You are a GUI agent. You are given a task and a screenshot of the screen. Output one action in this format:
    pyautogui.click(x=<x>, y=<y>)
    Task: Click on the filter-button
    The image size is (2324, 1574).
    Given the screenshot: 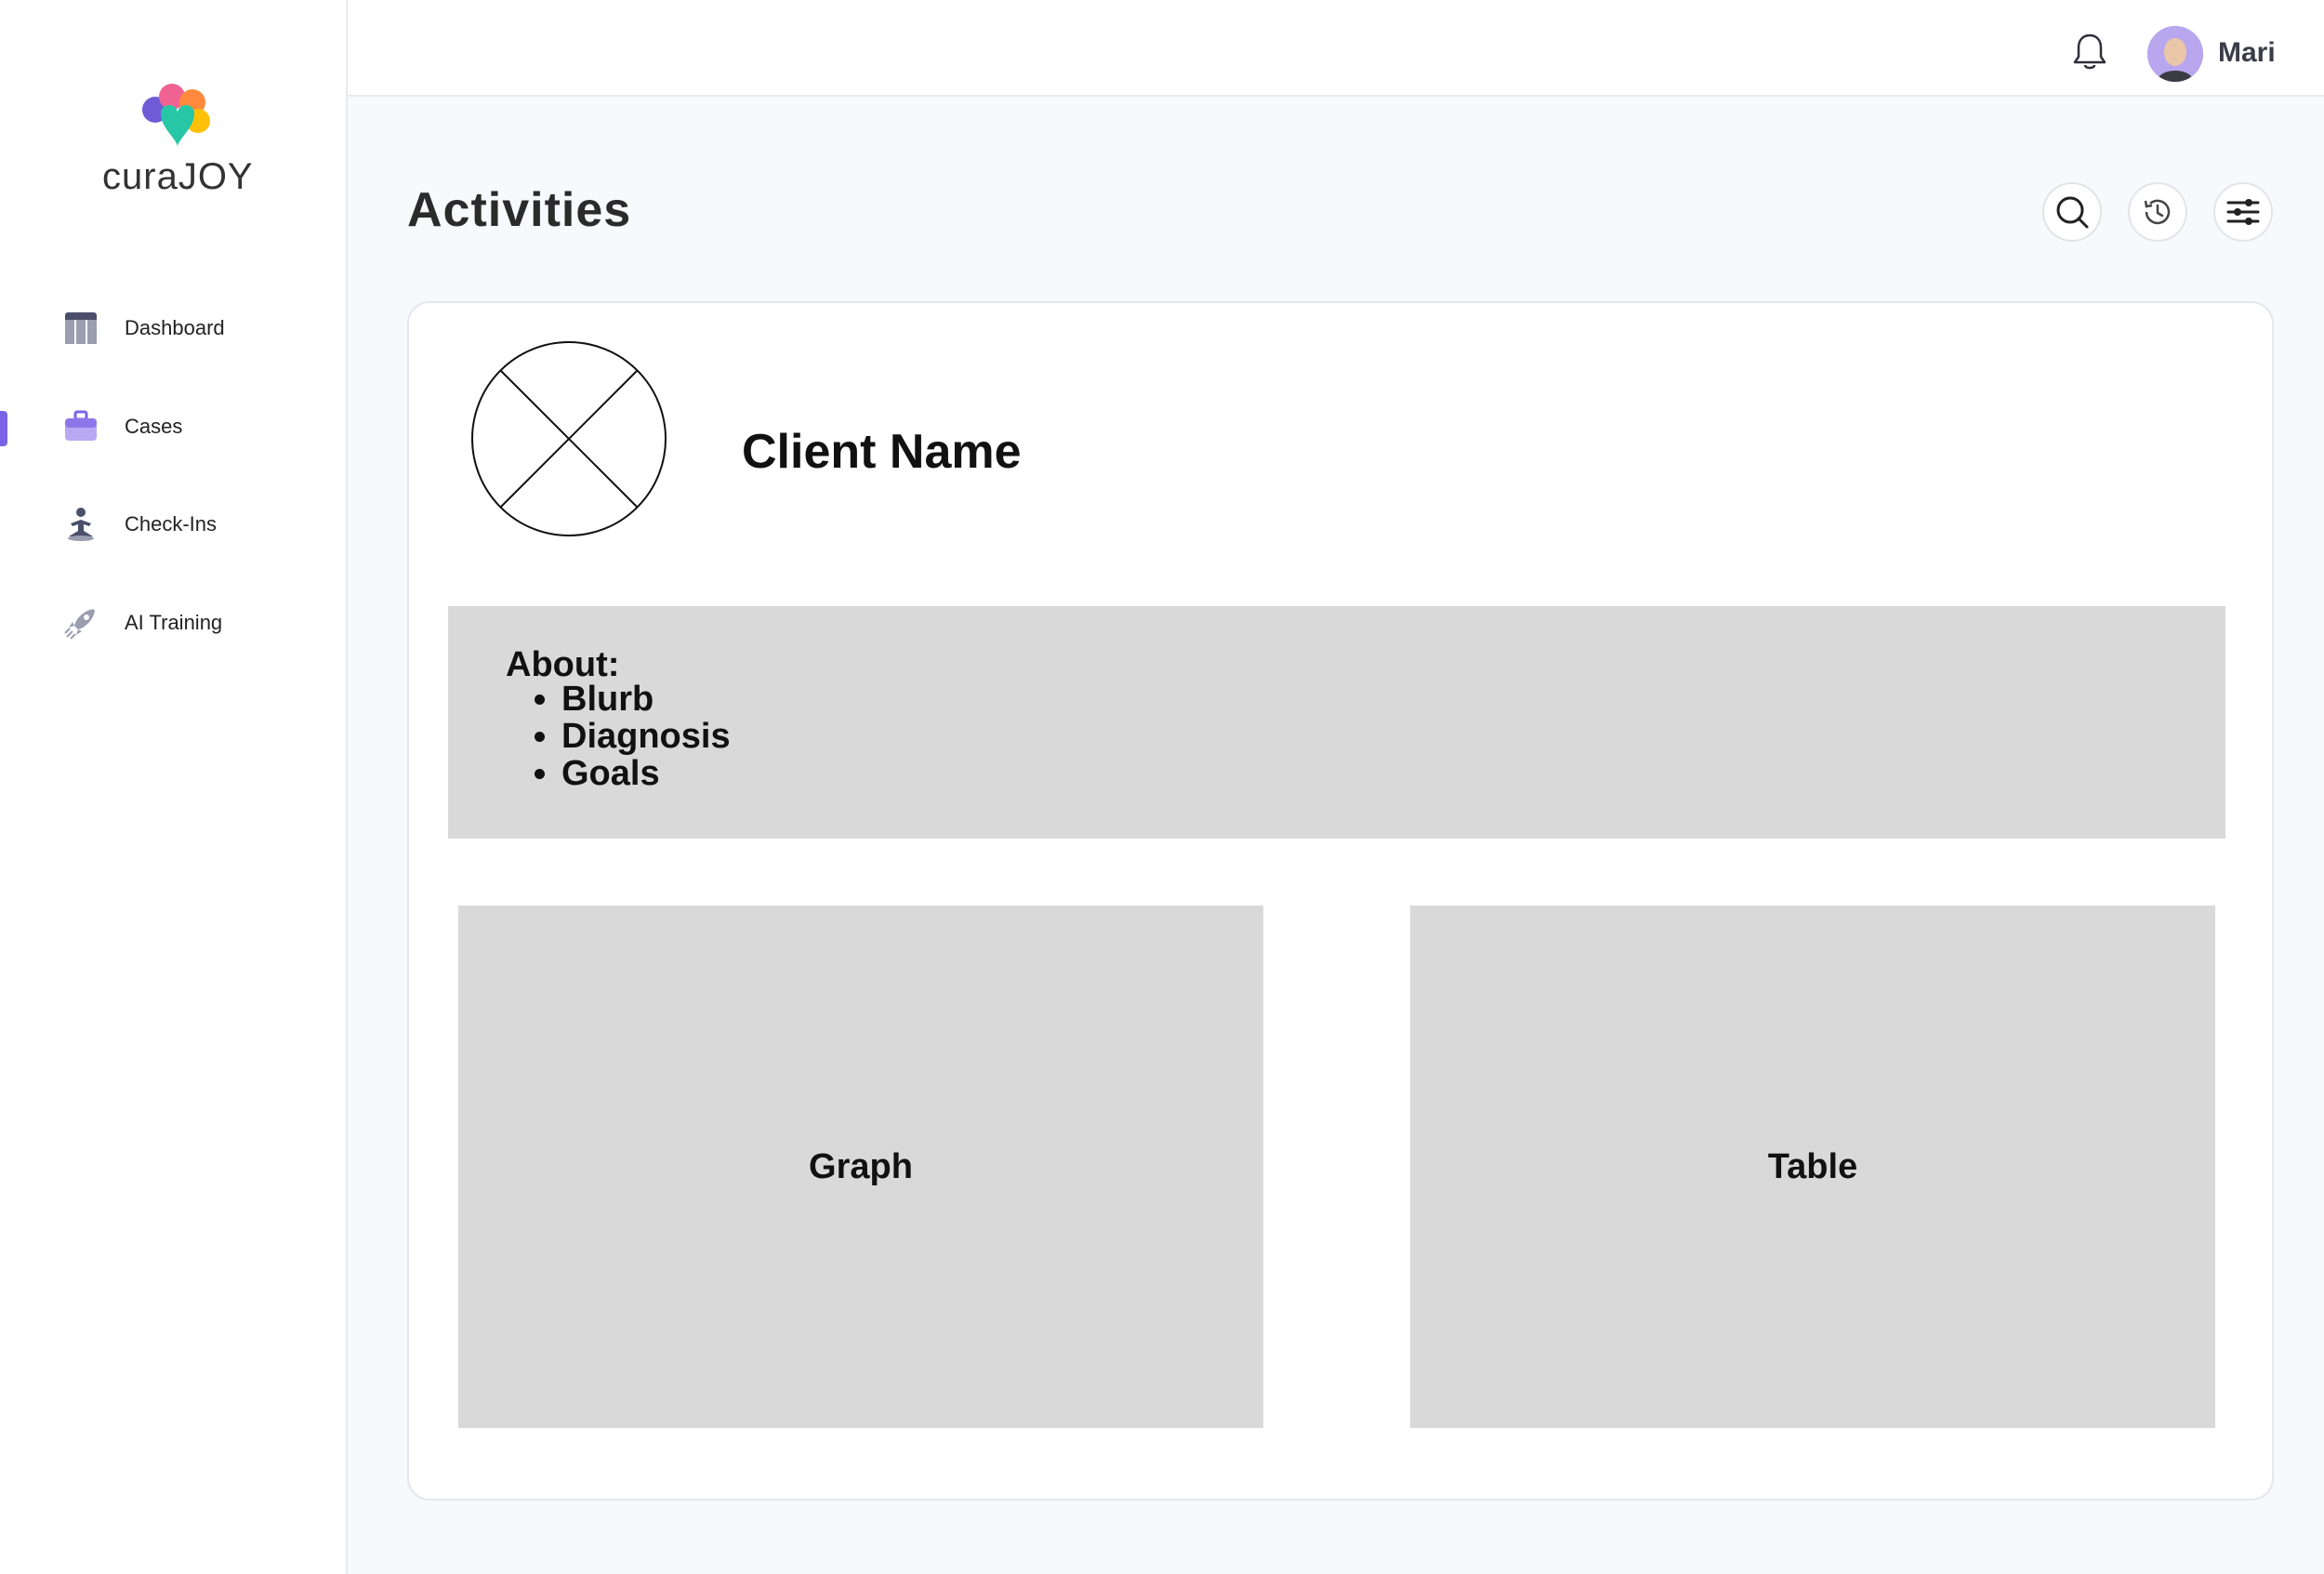 What is the action you would take?
    pyautogui.click(x=2243, y=212)
    